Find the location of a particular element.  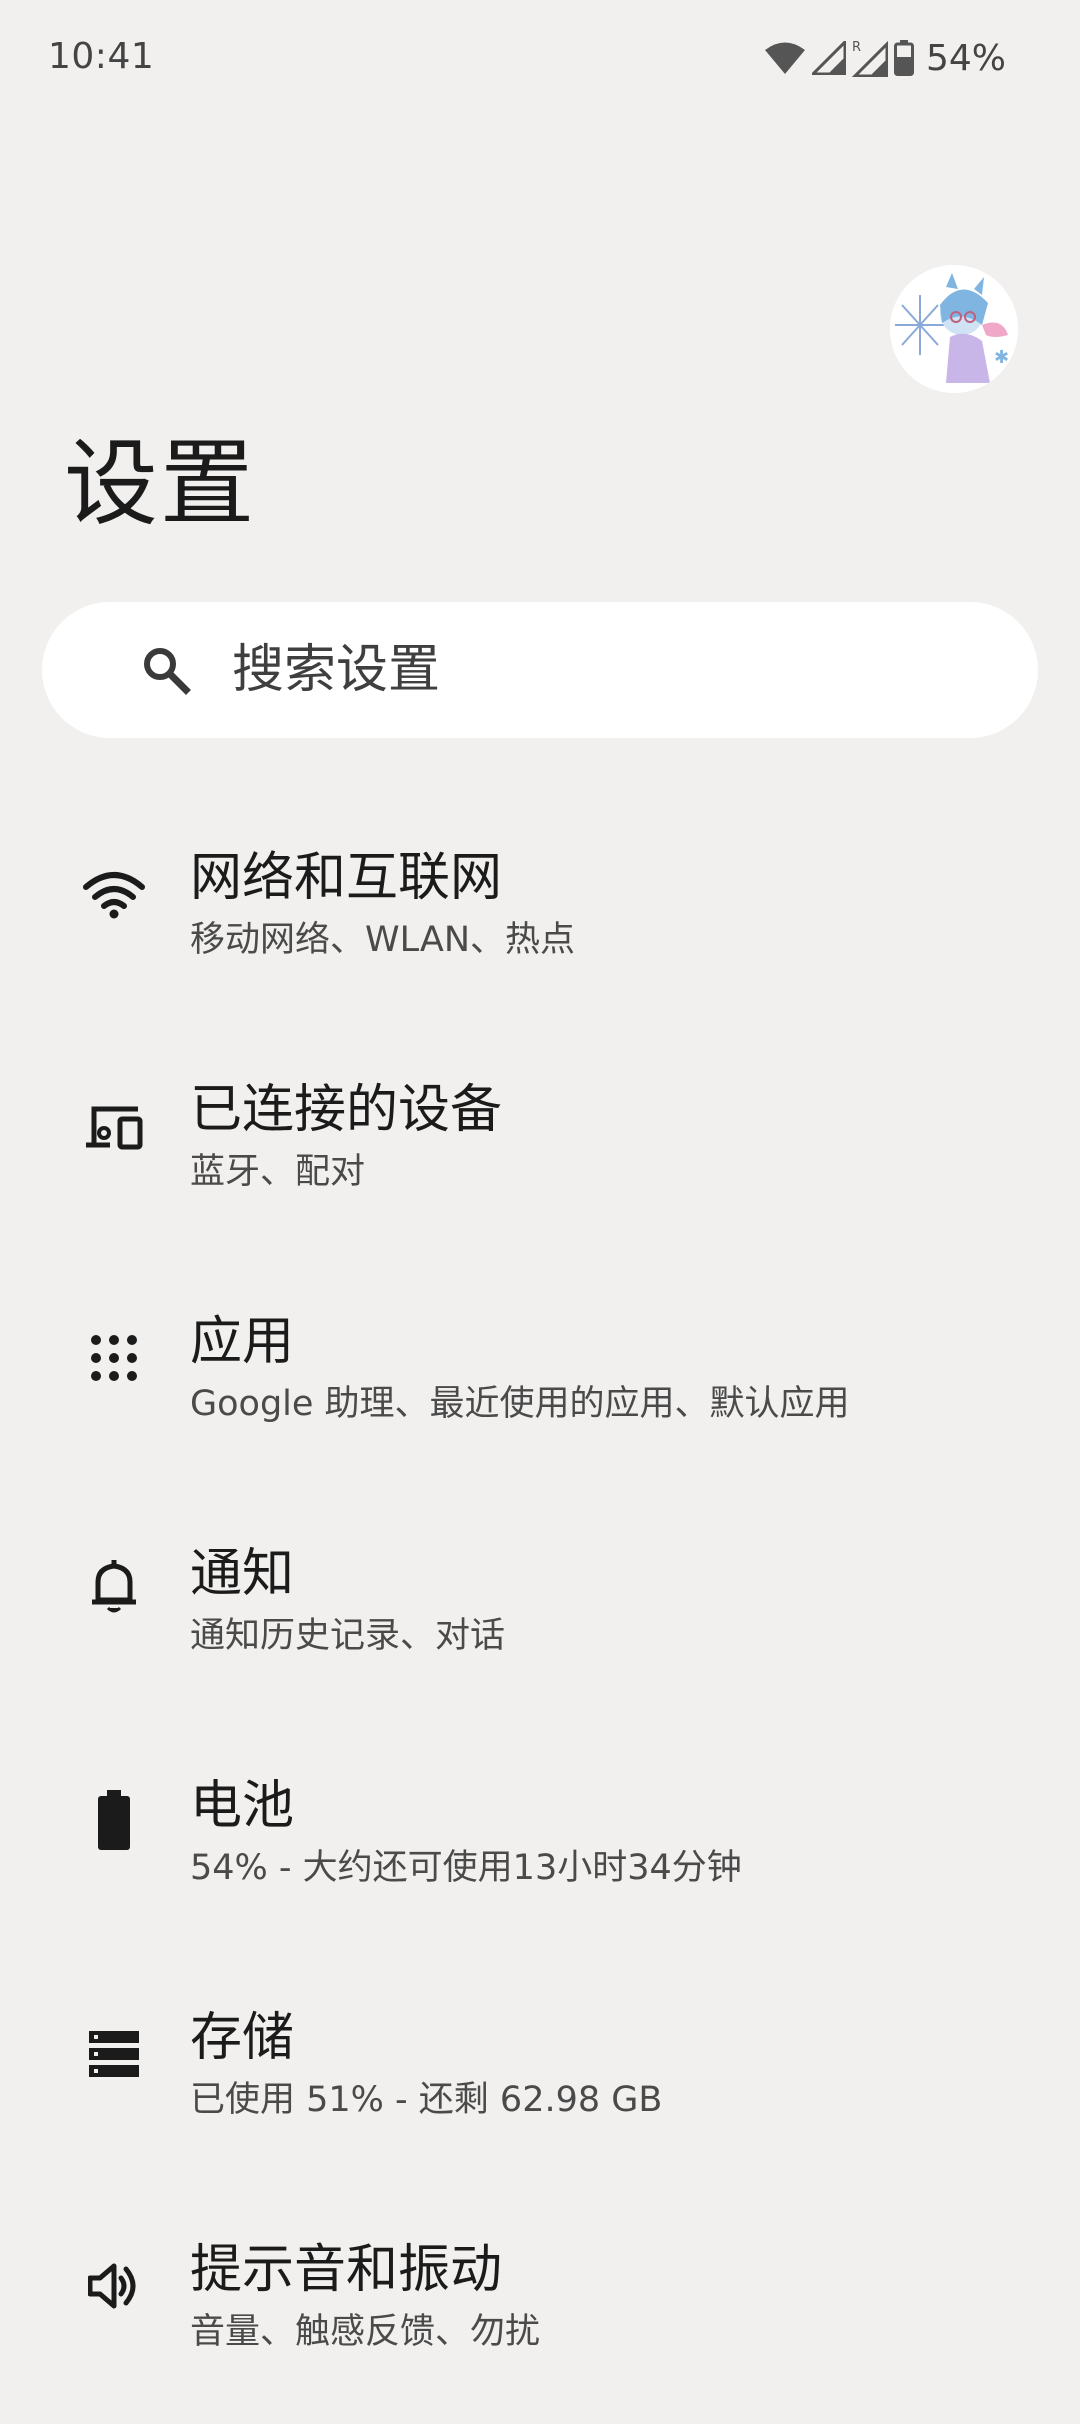

search-bar: 搜索设置 is located at coordinates (540, 670).